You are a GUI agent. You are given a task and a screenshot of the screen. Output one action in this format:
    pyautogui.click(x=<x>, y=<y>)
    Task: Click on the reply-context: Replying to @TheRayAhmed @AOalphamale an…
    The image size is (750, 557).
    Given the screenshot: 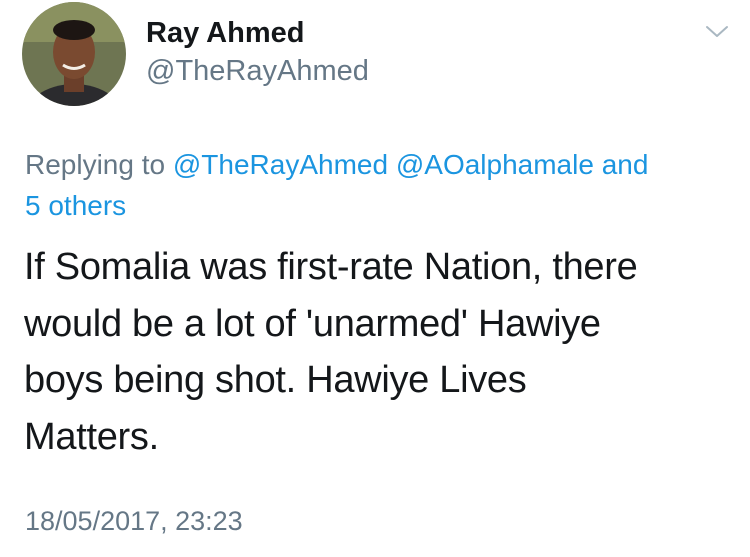 What is the action you would take?
    pyautogui.click(x=375, y=185)
    